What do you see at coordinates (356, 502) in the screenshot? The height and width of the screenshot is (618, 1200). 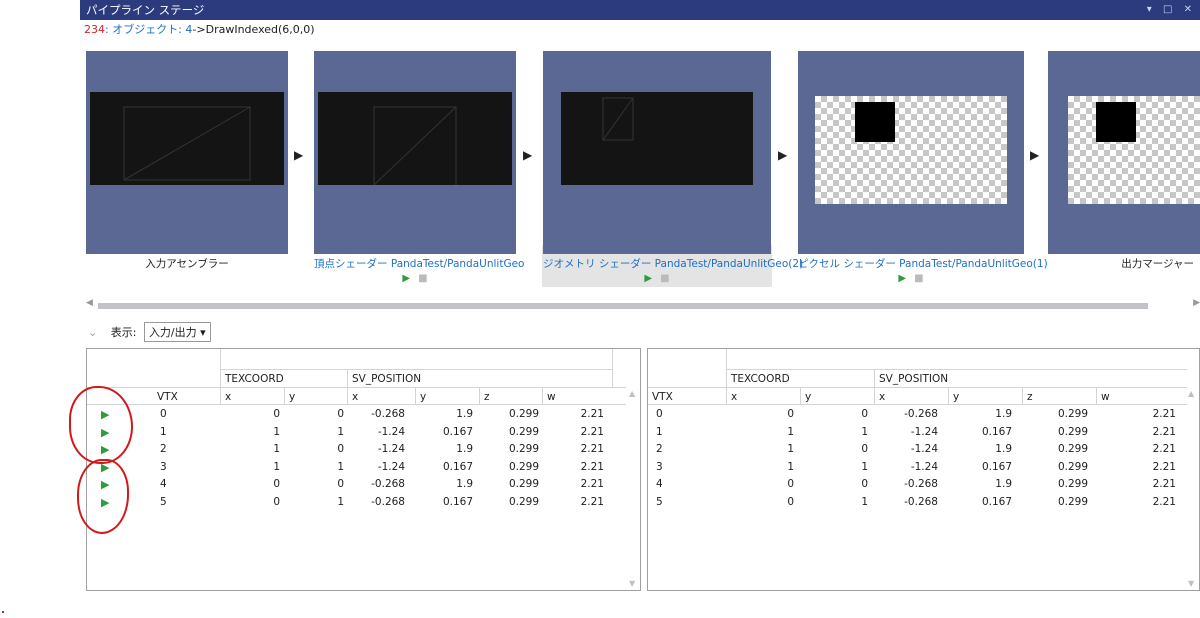 I see `table-row: ▶ 5 0 1 -0.268 0.167 0.299 2.21` at bounding box center [356, 502].